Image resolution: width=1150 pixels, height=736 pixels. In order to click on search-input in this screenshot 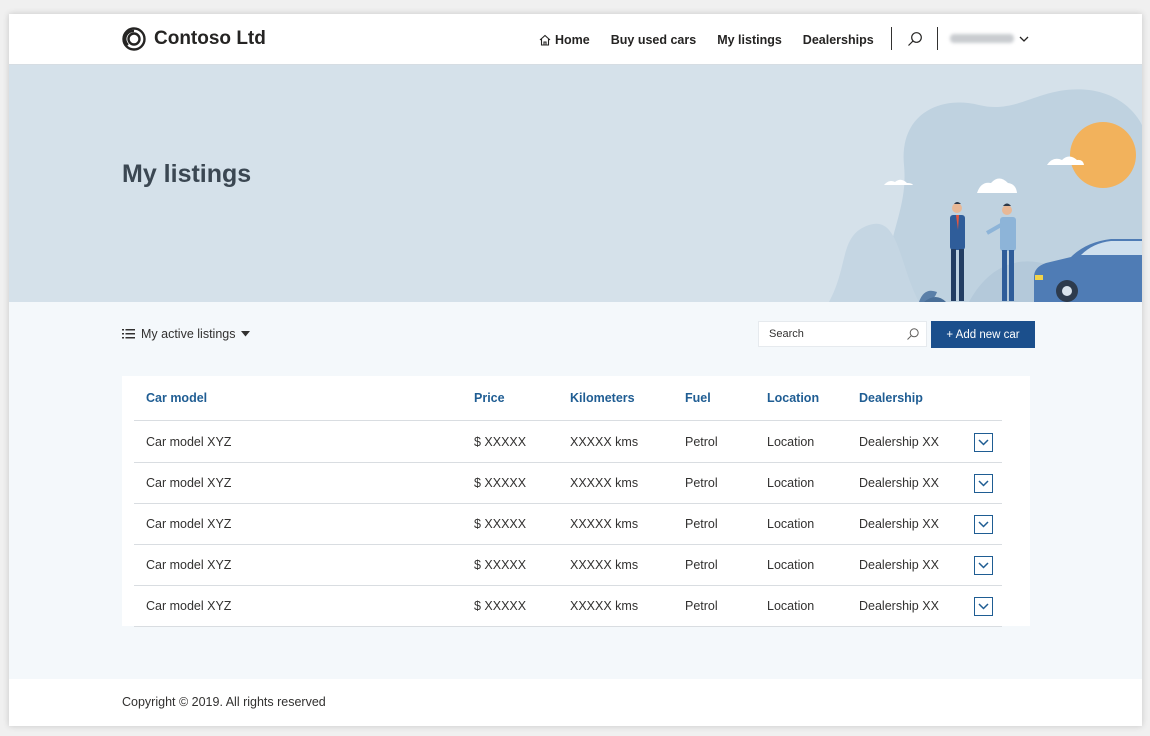, I will do `click(829, 334)`.